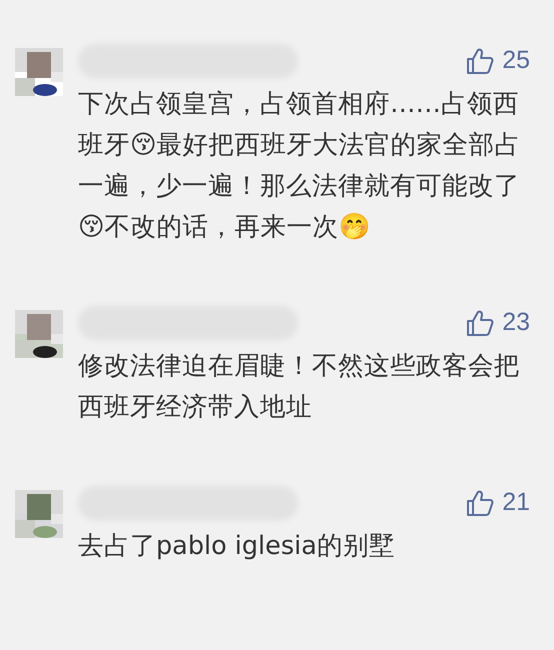  I want to click on like-count: 25, so click(516, 60).